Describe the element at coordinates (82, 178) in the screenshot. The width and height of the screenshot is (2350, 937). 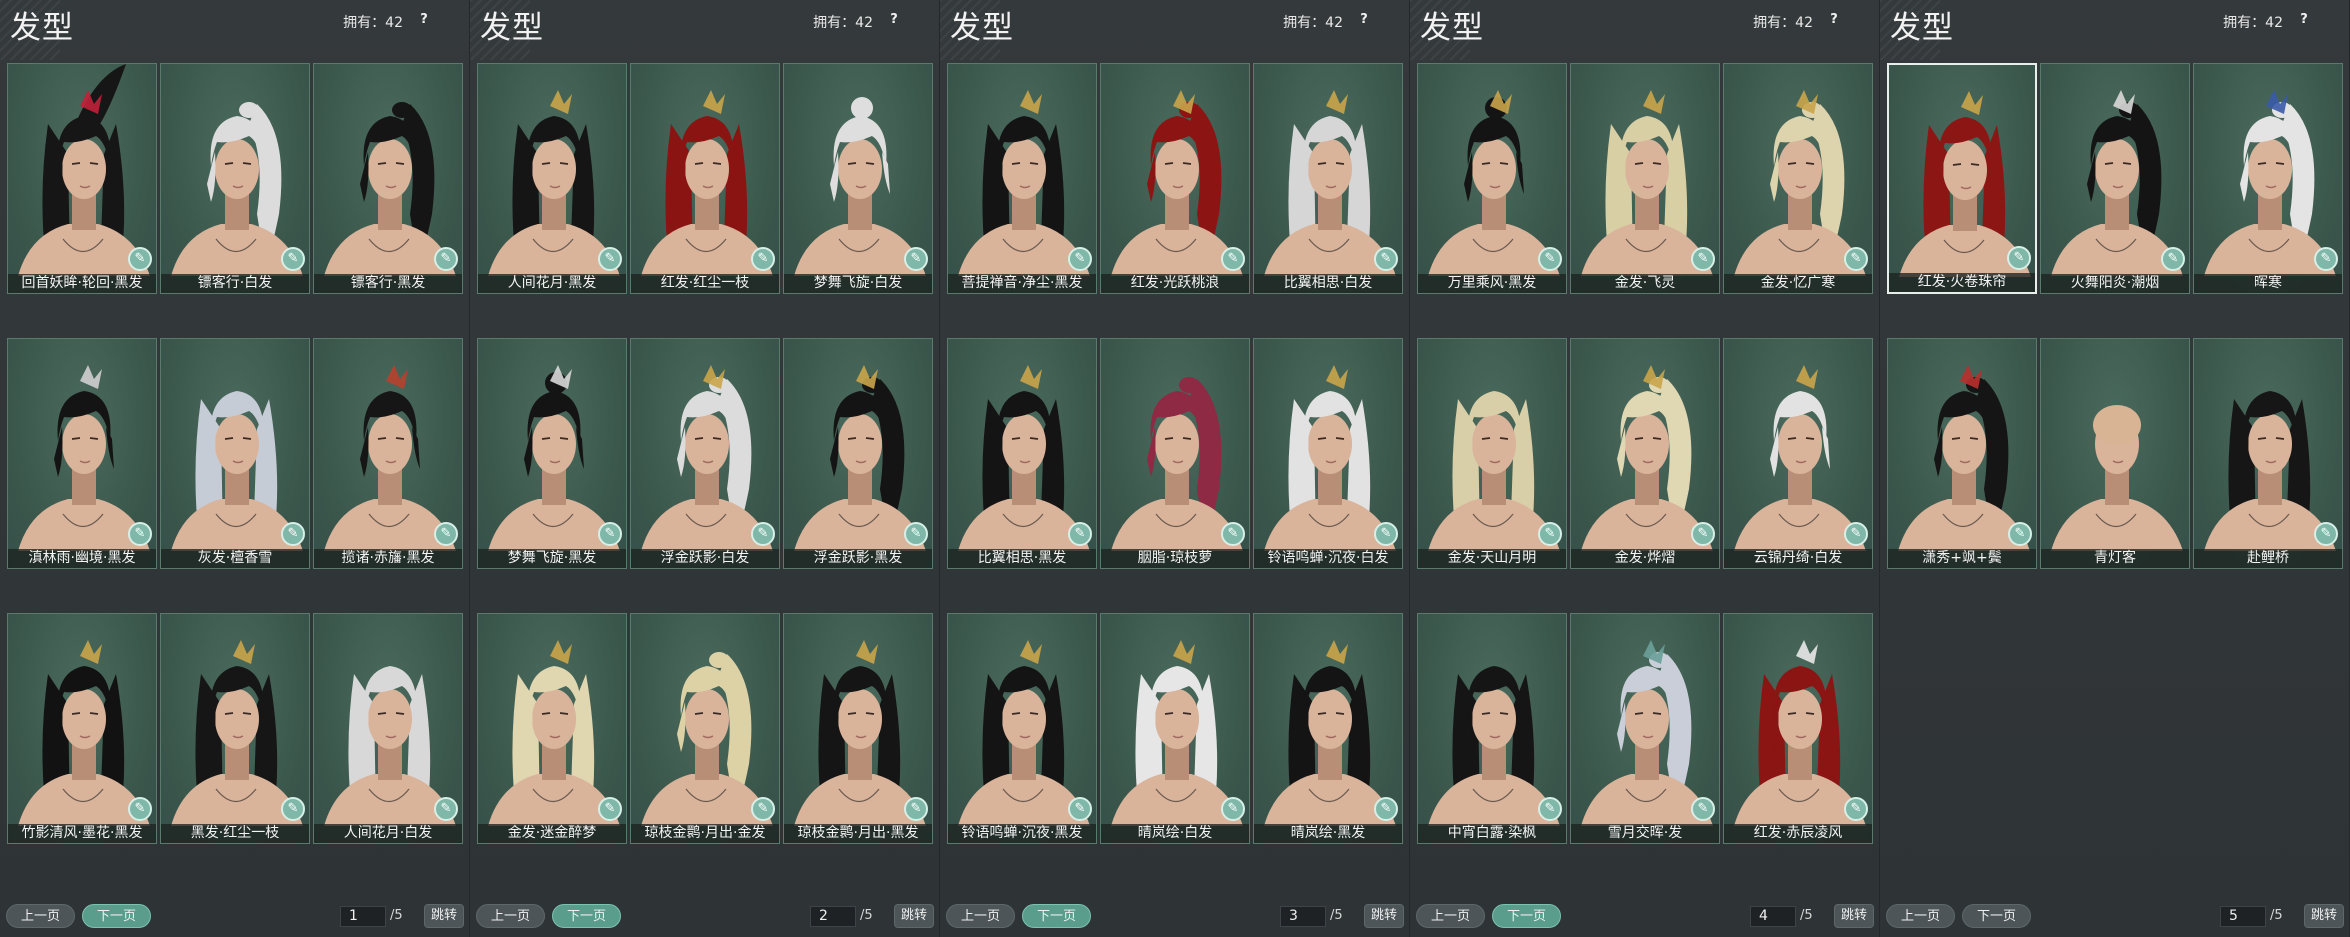
I see `hairstyle-card: ✎ 回首妖眸·轮回·黑发` at that location.